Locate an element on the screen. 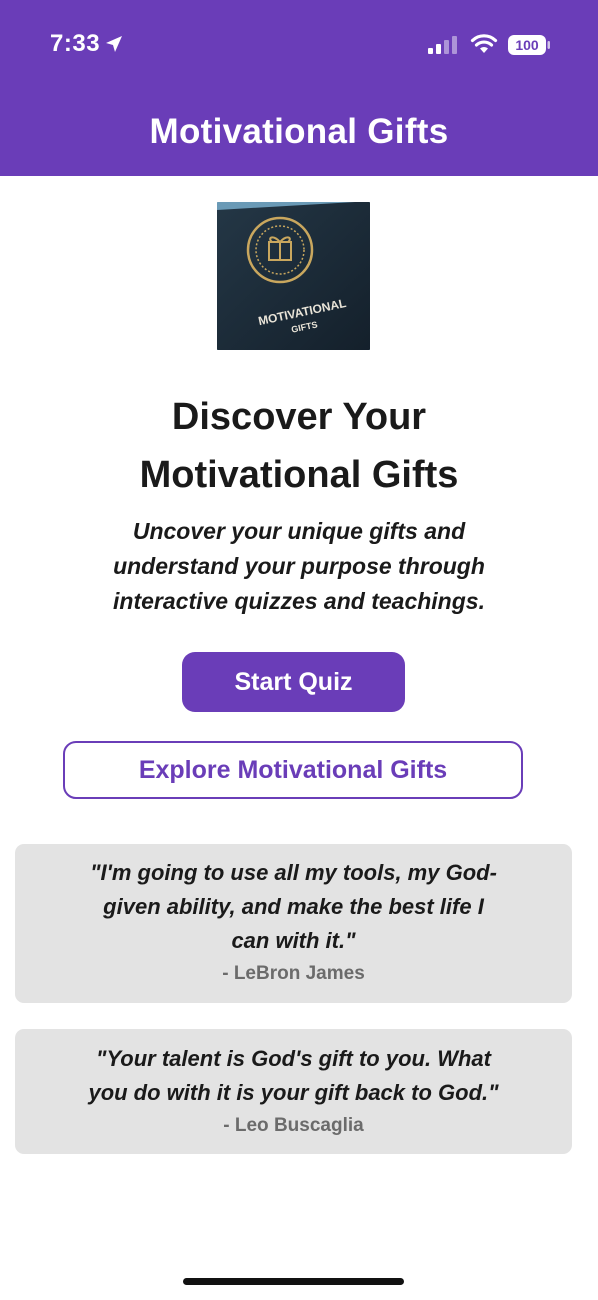  status-bar: 7:33 100 is located at coordinates (299, 45).